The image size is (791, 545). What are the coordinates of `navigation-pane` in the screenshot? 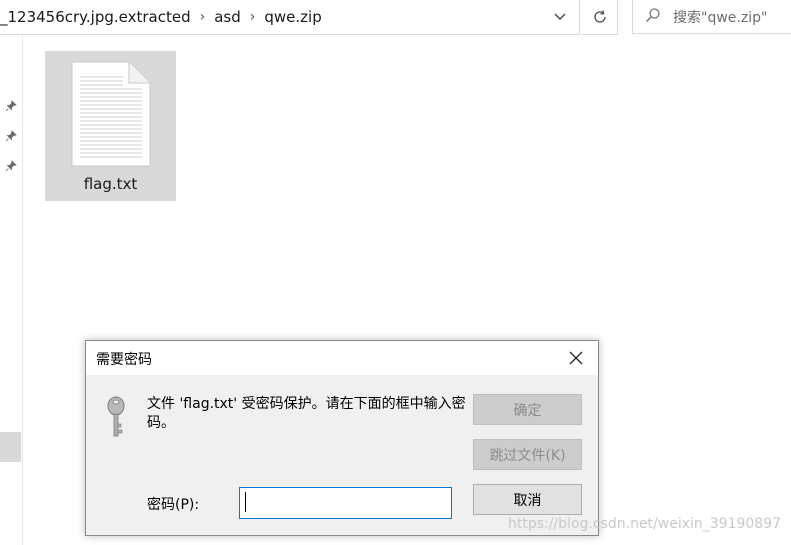 It's located at (11, 290).